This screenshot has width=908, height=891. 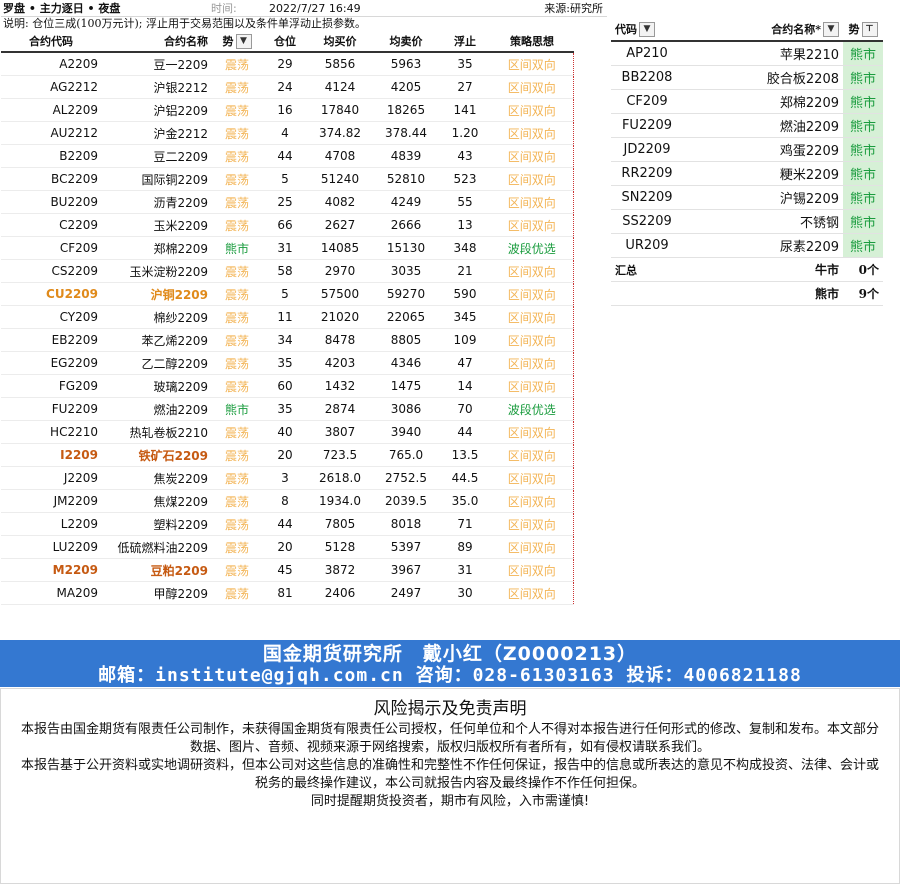 I want to click on cell-float-stop: 109, so click(x=465, y=340).